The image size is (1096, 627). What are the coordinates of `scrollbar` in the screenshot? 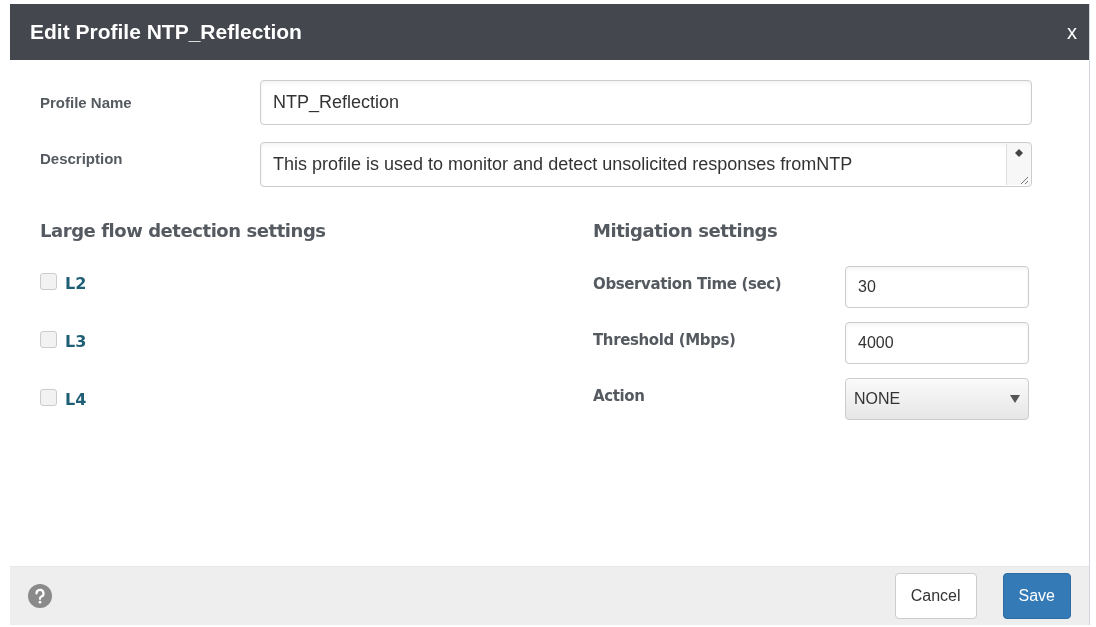 It's located at (1018, 164).